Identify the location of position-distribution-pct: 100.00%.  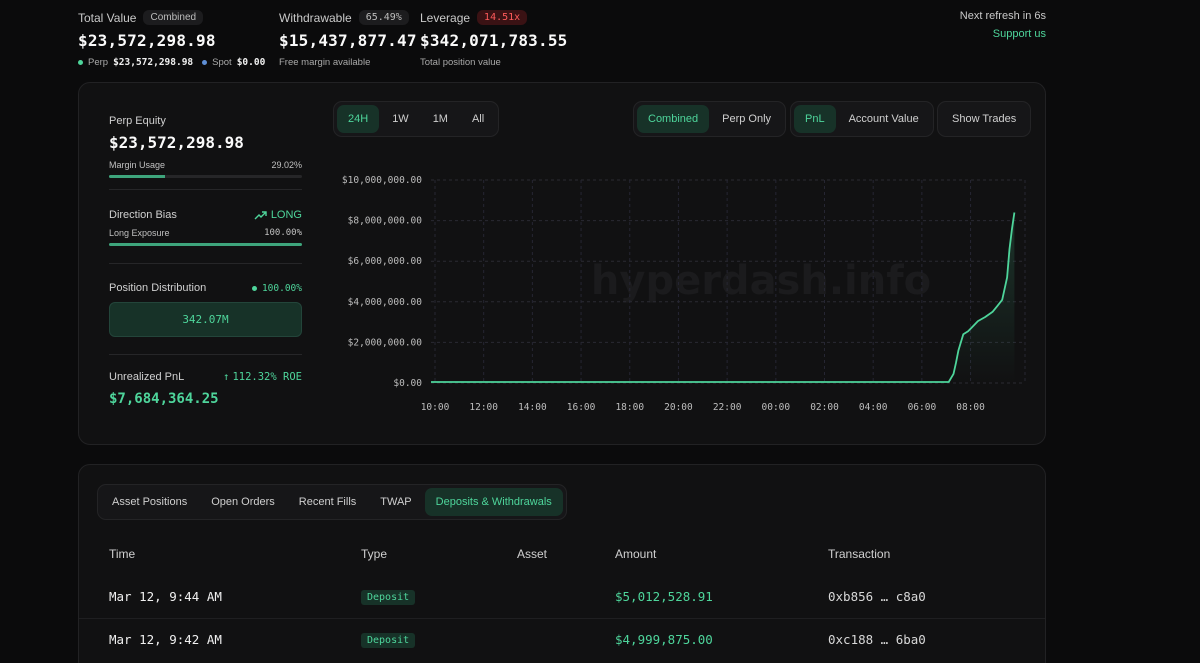
(281, 288).